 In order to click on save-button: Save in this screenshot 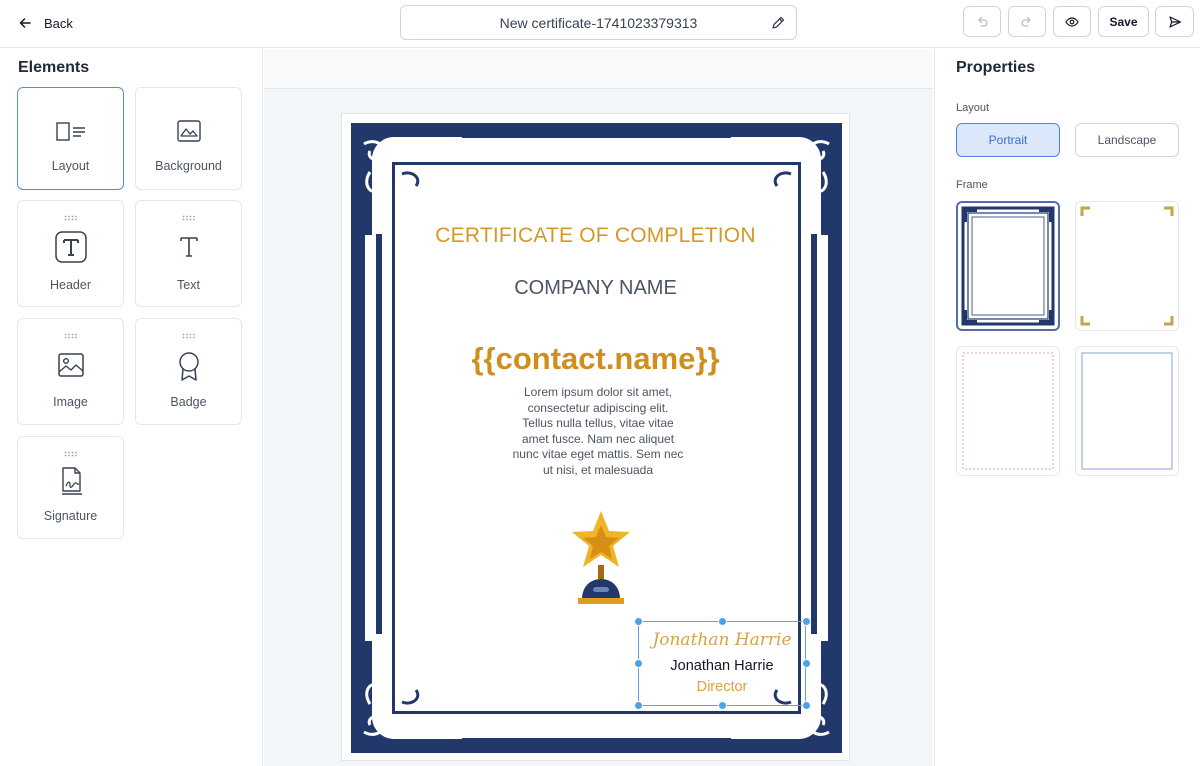, I will do `click(1123, 21)`.